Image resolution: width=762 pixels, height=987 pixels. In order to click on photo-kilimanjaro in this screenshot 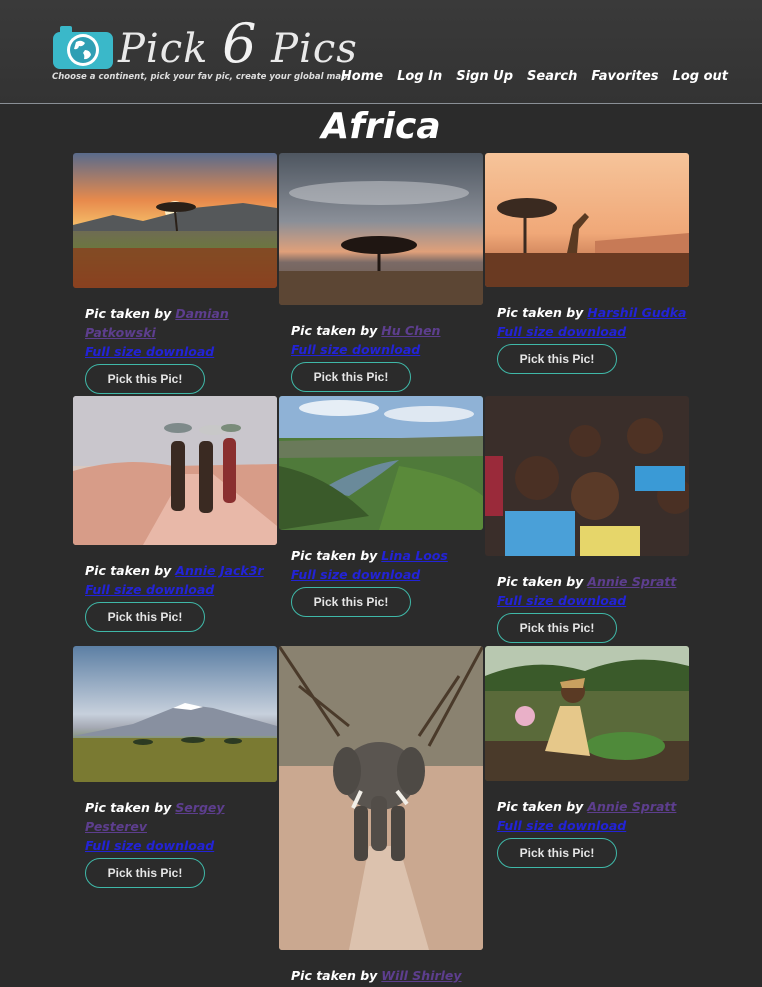, I will do `click(175, 714)`.